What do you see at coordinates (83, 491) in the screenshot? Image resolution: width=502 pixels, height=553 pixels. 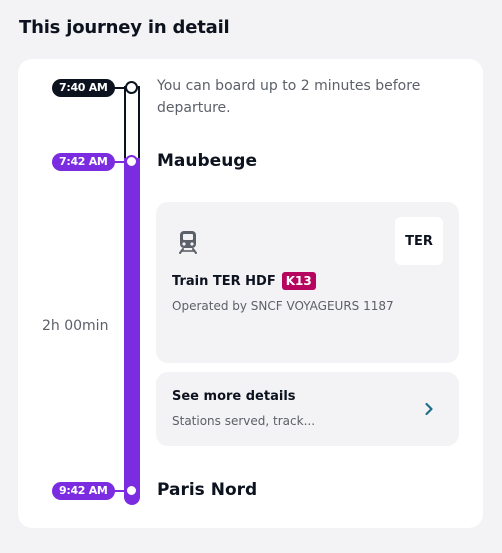 I see `arrival-time: 9:42 AM` at bounding box center [83, 491].